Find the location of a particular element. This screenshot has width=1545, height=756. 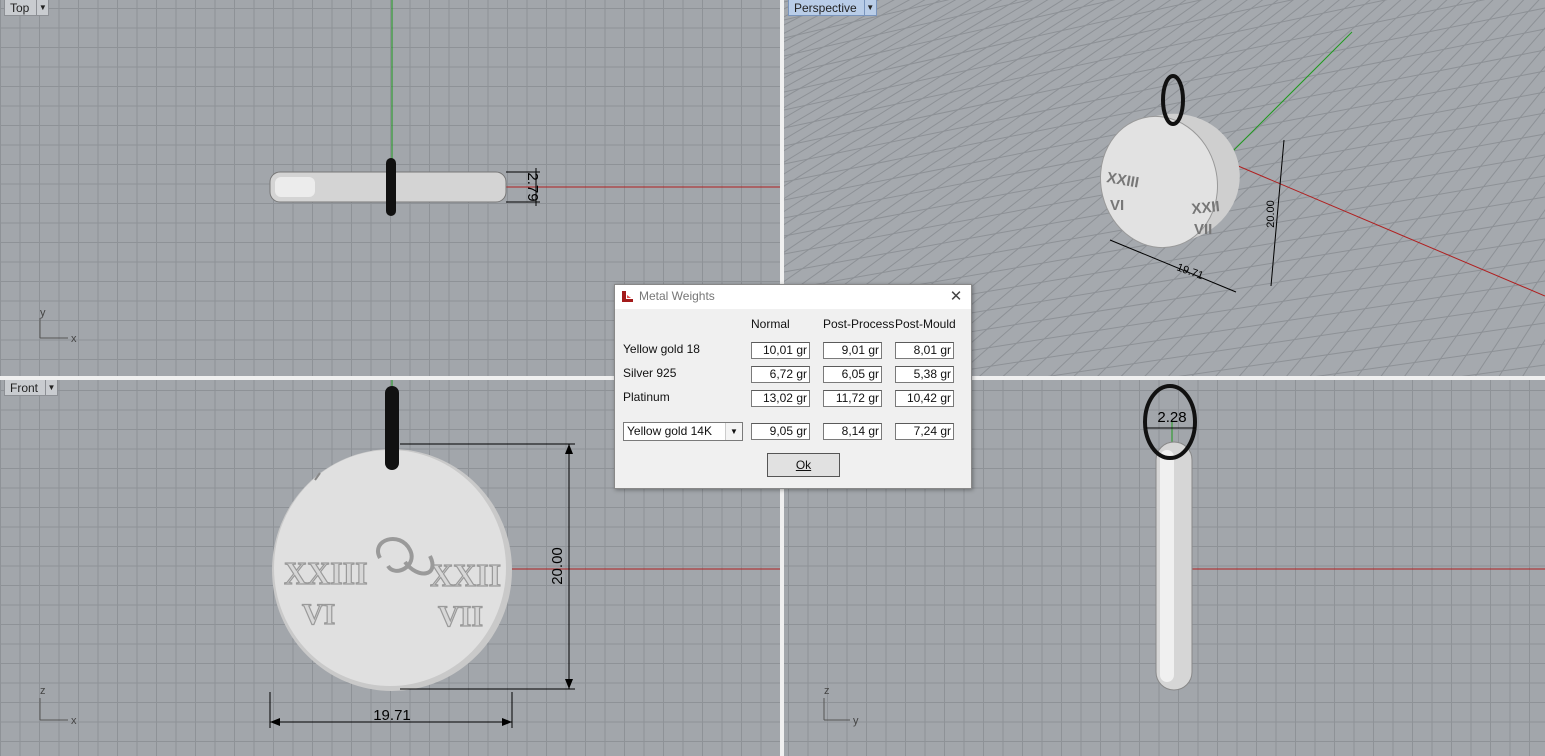

front-dim-width: 19.71 is located at coordinates (392, 715).